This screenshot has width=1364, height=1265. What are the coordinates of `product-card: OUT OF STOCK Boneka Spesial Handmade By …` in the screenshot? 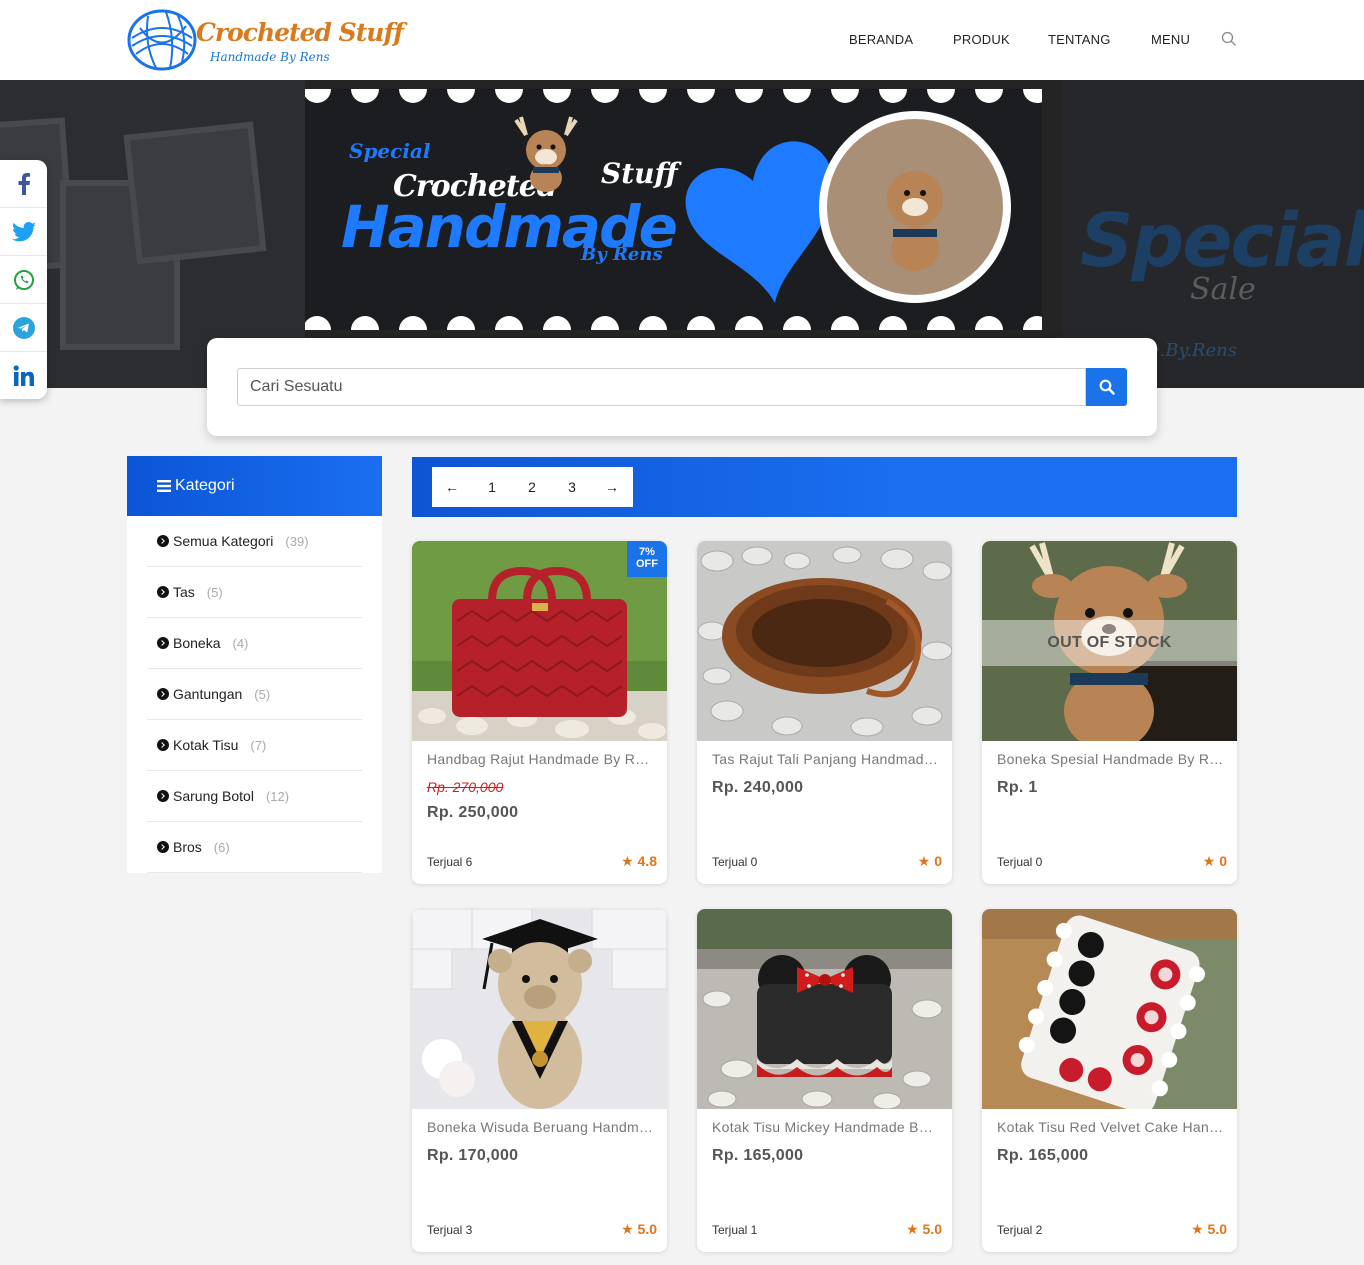 It's located at (1109, 712).